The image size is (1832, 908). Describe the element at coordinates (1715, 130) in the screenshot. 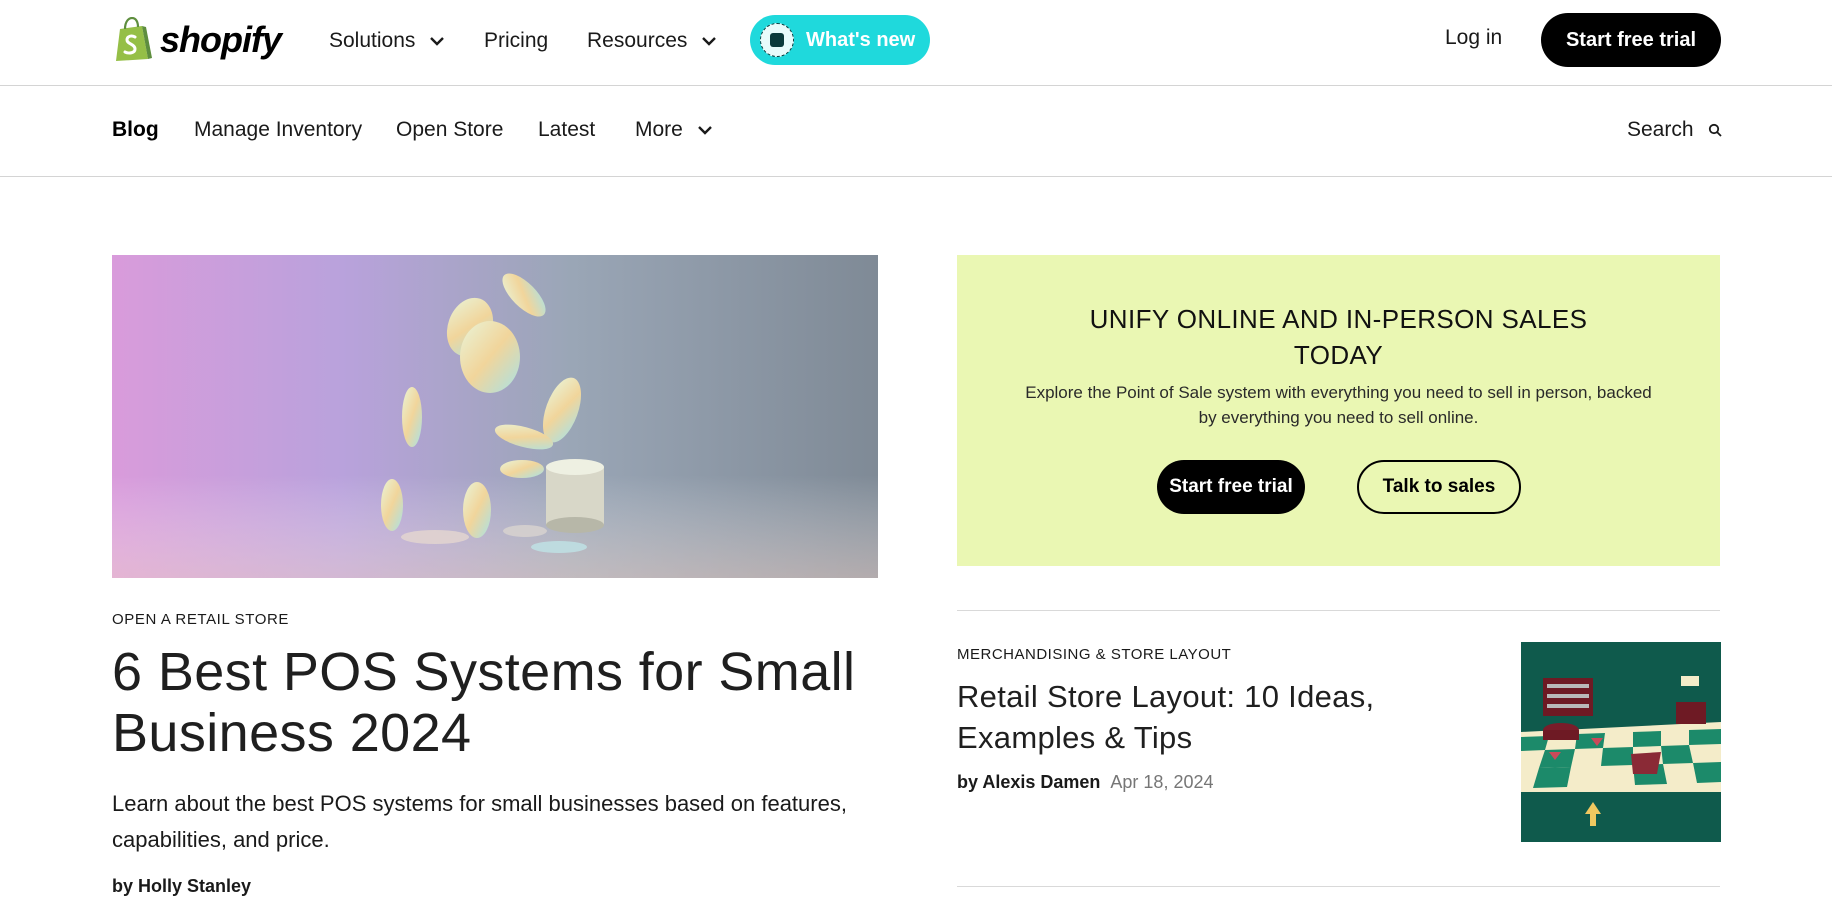

I see `search-icon` at that location.